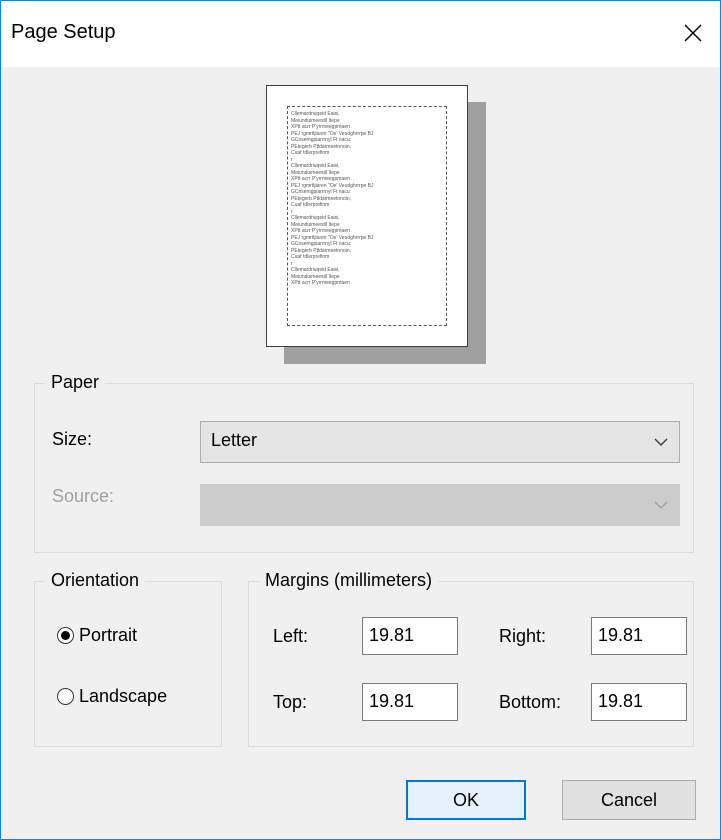  I want to click on left-margin-label: Left:, so click(291, 636).